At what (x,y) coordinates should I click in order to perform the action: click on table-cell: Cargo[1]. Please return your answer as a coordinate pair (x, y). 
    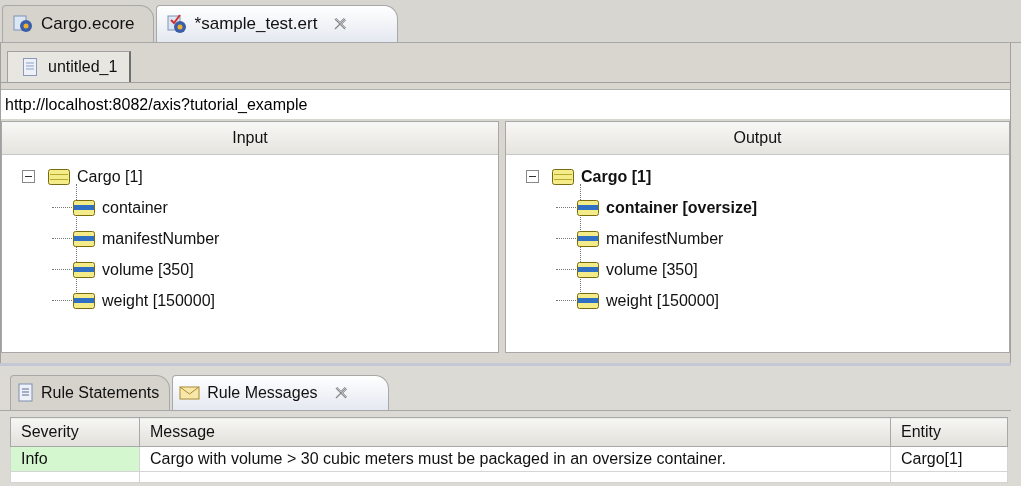
    Looking at the image, I should click on (949, 459).